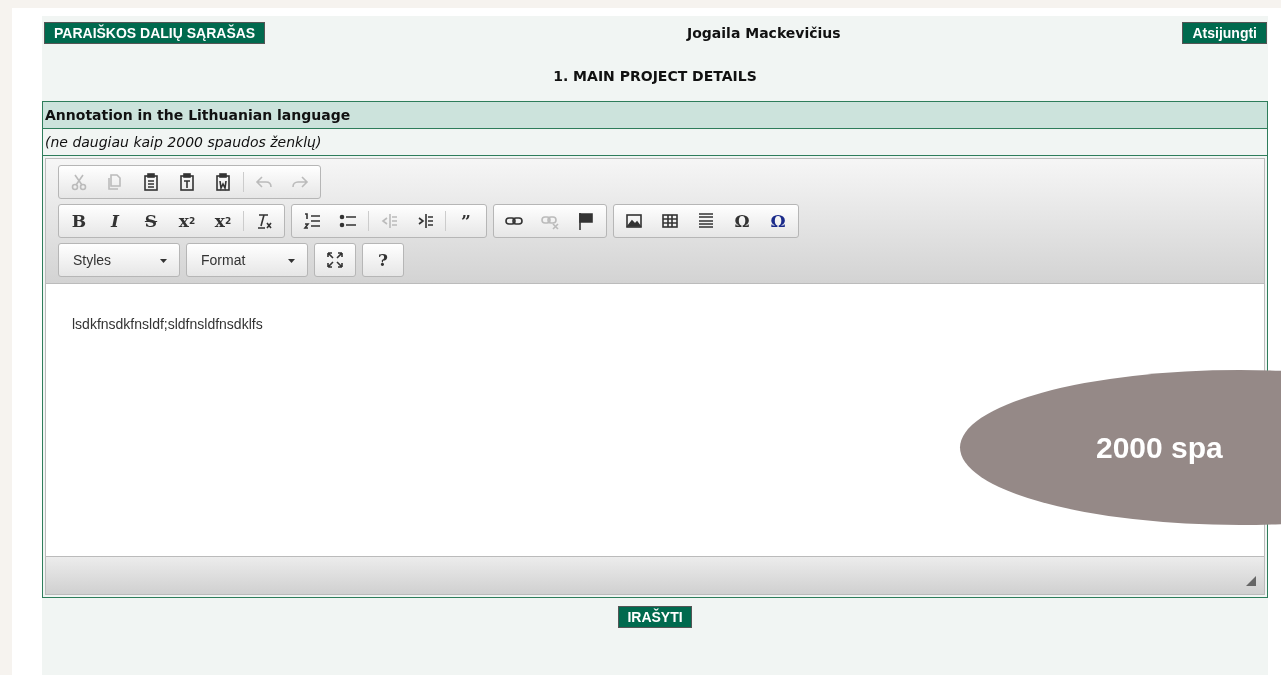 This screenshot has height=675, width=1281. What do you see at coordinates (79, 221) in the screenshot?
I see `bold-button: B` at bounding box center [79, 221].